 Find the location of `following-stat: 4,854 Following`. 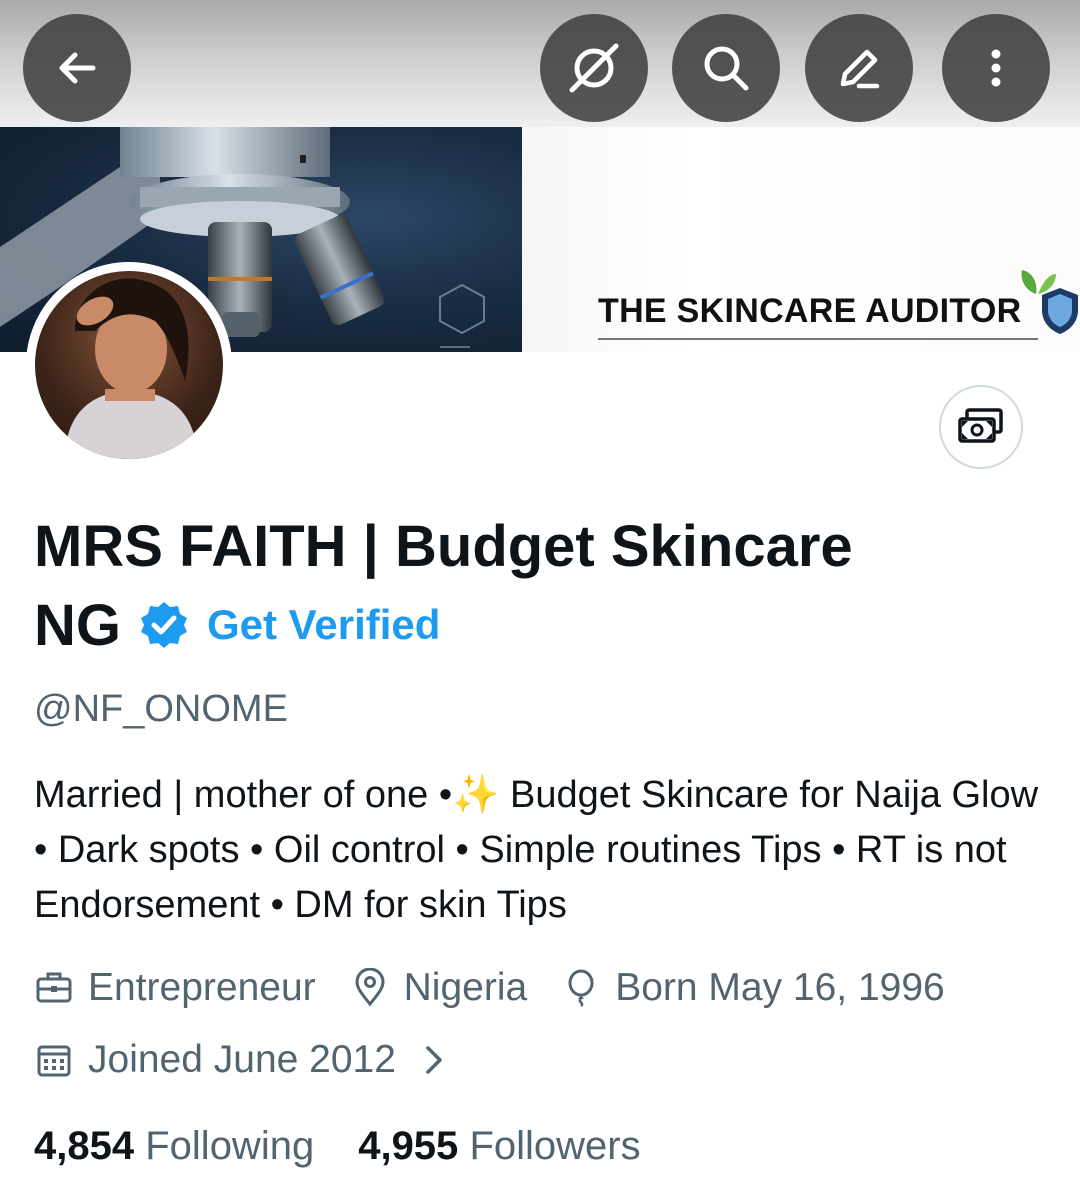

following-stat: 4,854 Following is located at coordinates (174, 1146).